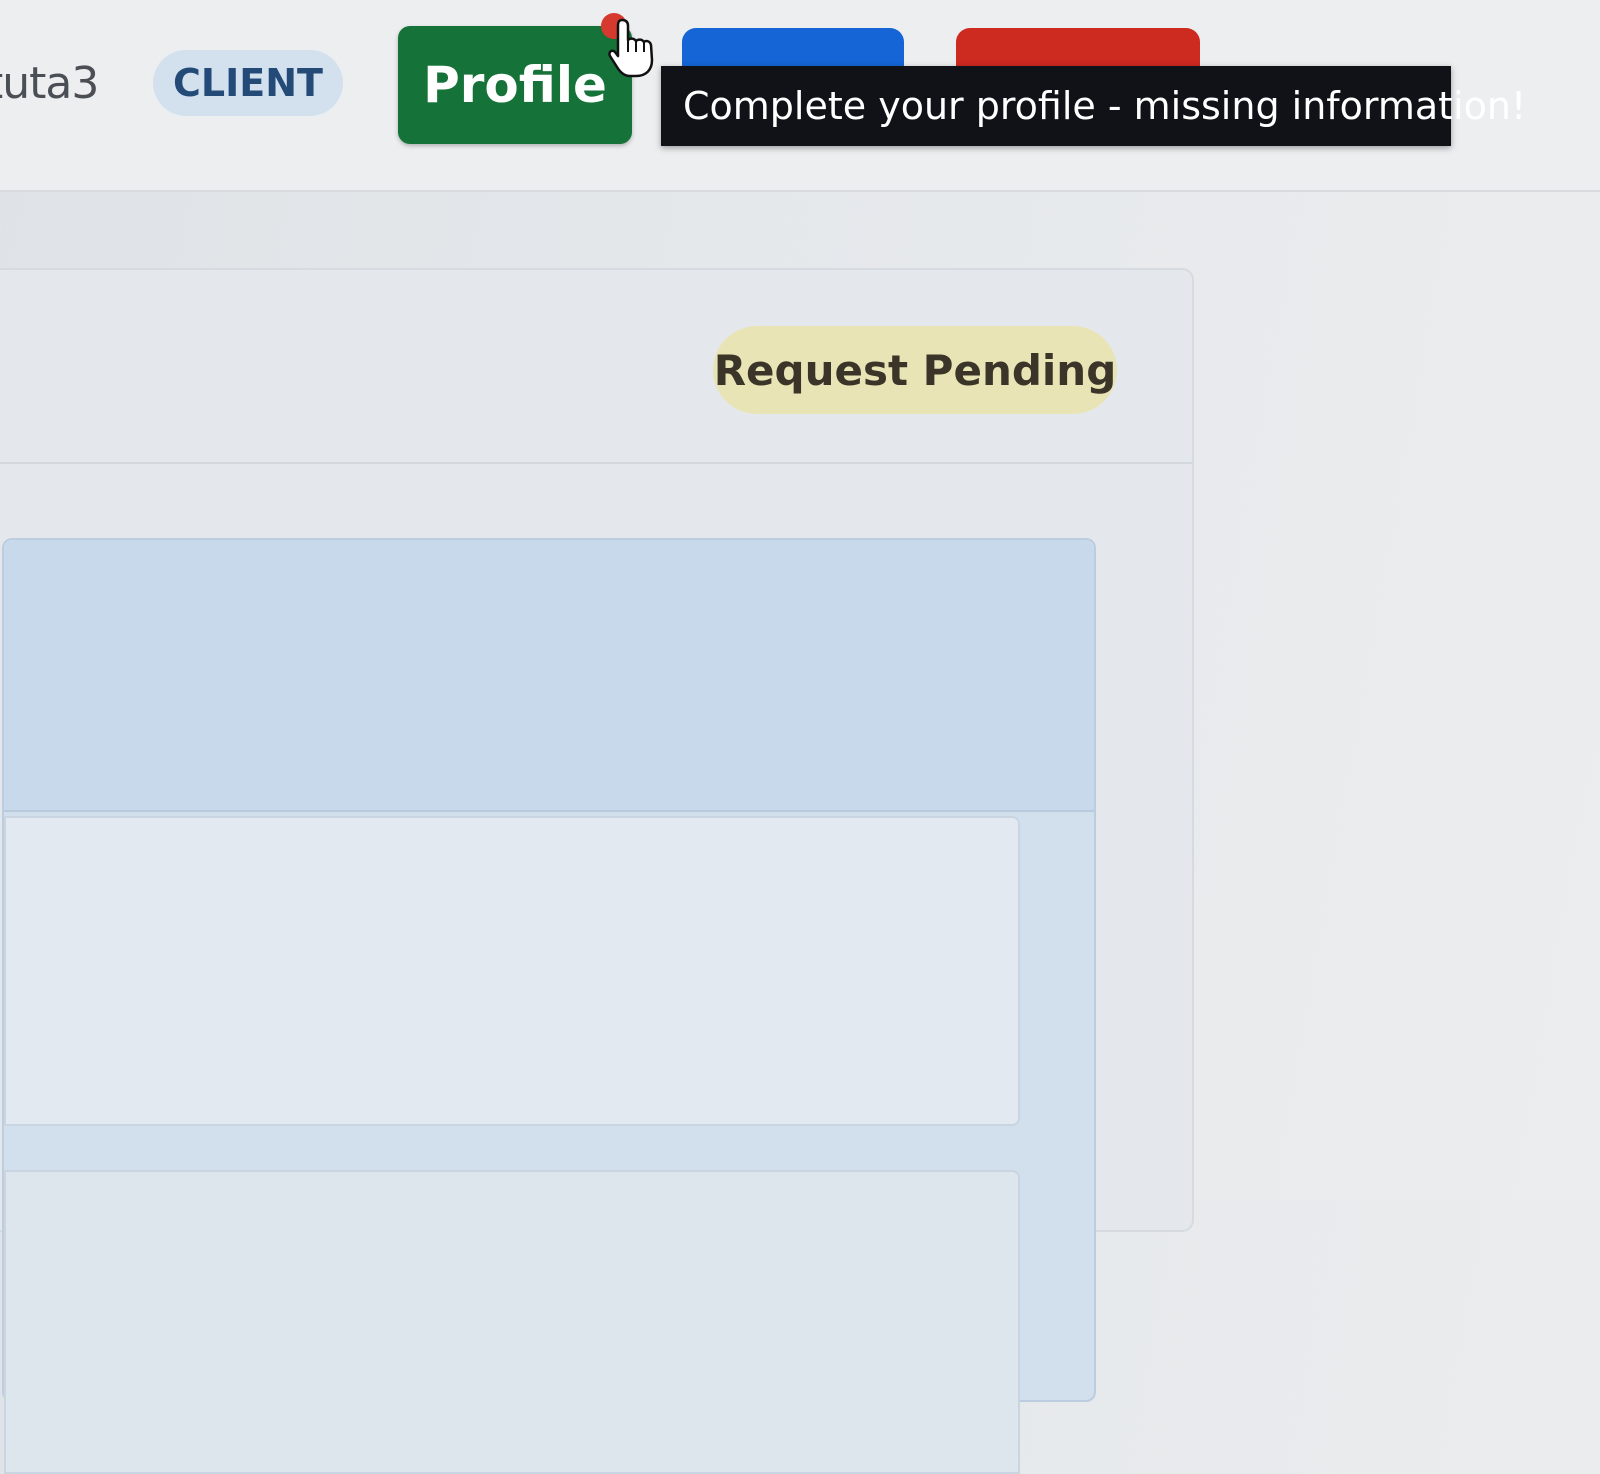  I want to click on info-panel-header, so click(549, 676).